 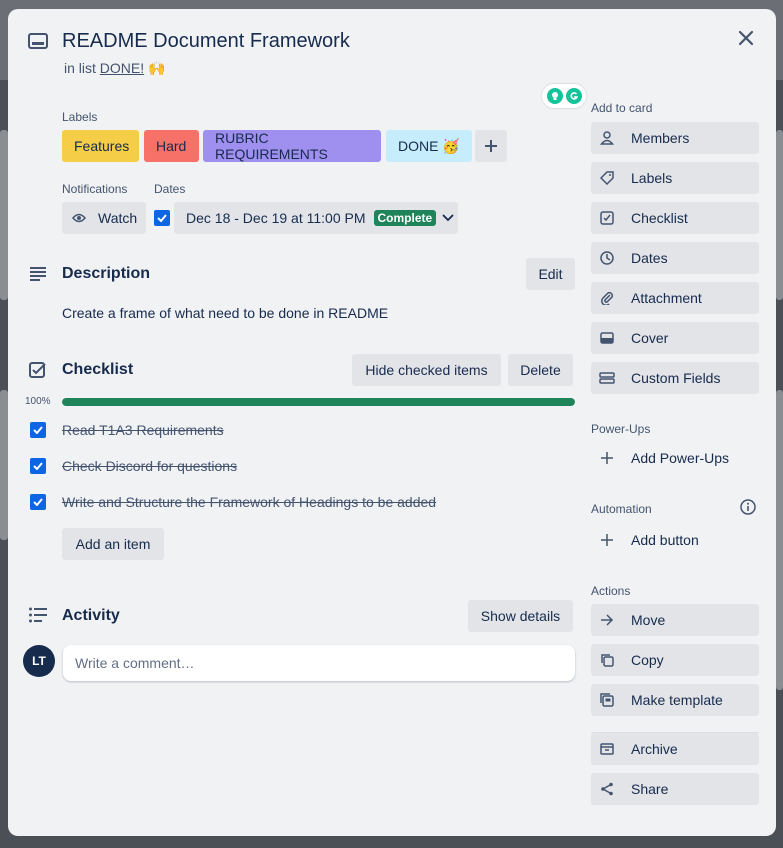 What do you see at coordinates (621, 429) in the screenshot?
I see `power-ups-heading: Power-Ups` at bounding box center [621, 429].